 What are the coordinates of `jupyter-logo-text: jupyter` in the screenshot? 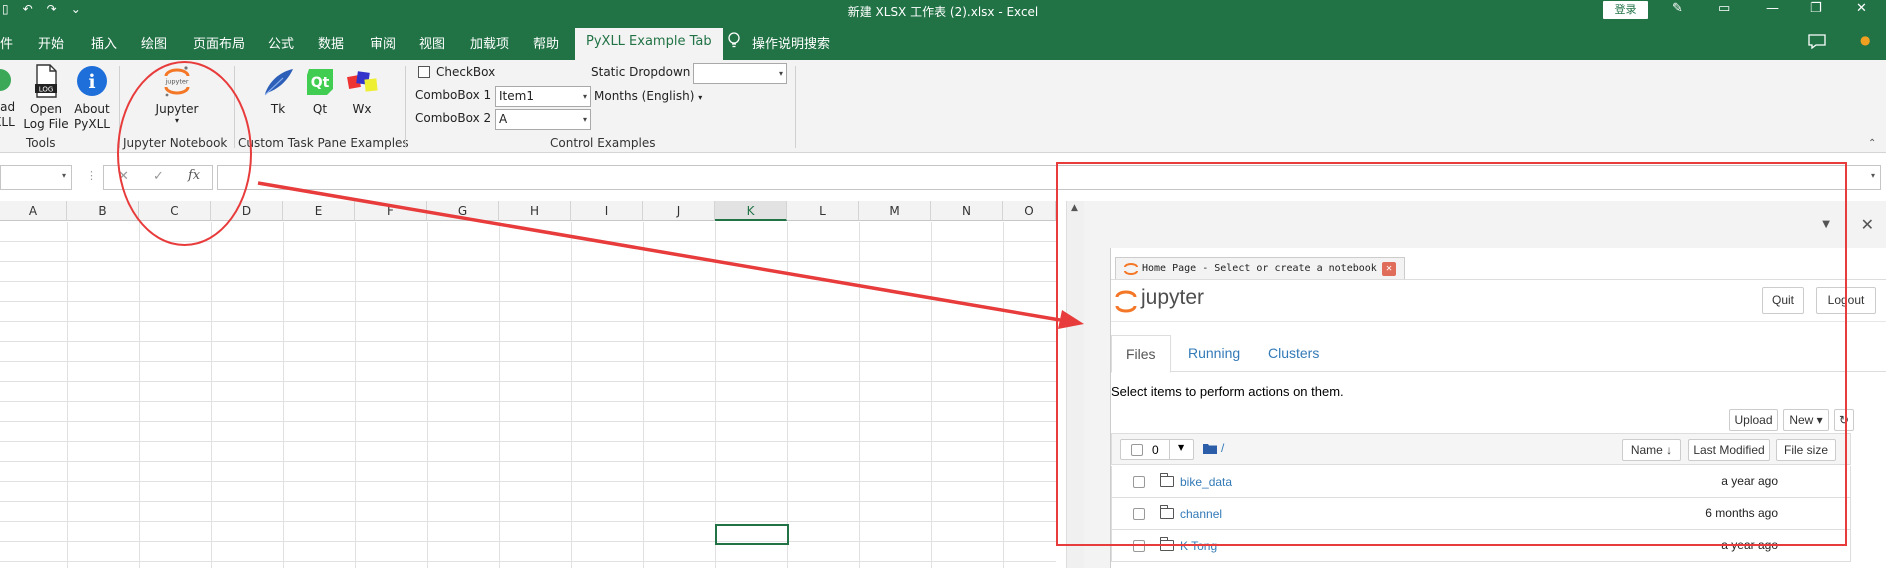 It's located at (1173, 297).